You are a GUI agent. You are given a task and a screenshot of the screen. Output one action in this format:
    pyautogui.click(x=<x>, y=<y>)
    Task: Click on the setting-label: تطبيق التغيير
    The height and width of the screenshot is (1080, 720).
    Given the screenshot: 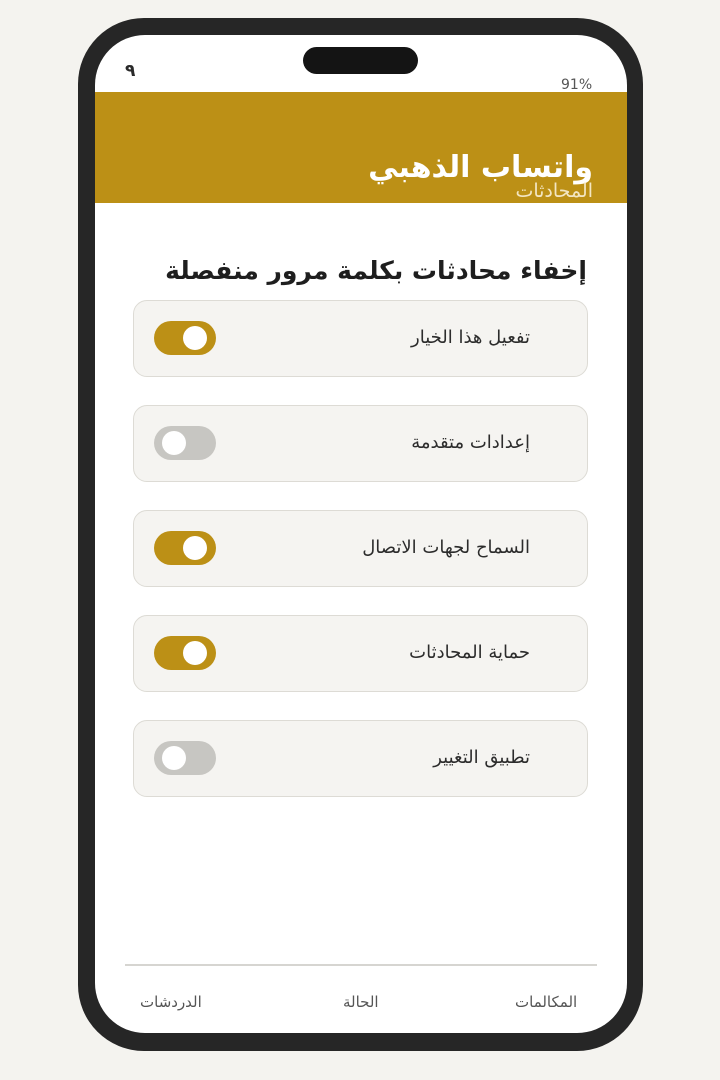 What is the action you would take?
    pyautogui.click(x=481, y=757)
    